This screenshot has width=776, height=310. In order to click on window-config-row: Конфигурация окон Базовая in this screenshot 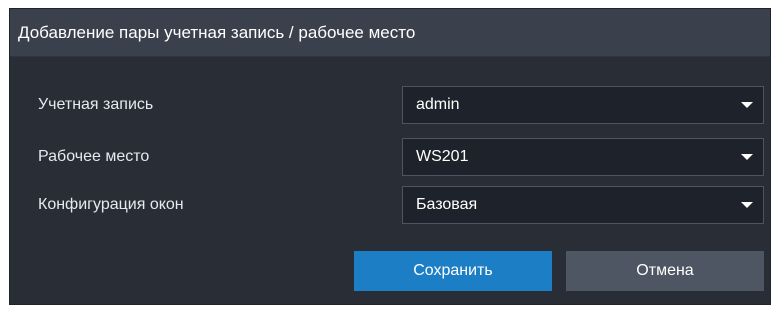, I will do `click(390, 205)`.